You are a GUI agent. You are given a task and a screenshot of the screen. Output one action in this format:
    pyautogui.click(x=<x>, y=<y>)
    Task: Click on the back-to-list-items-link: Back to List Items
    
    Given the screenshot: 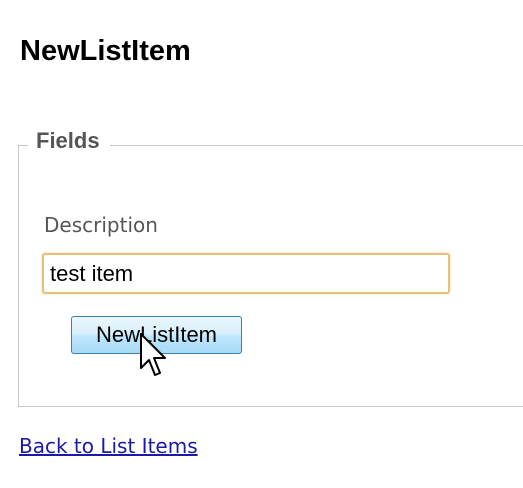 What is the action you would take?
    pyautogui.click(x=108, y=446)
    